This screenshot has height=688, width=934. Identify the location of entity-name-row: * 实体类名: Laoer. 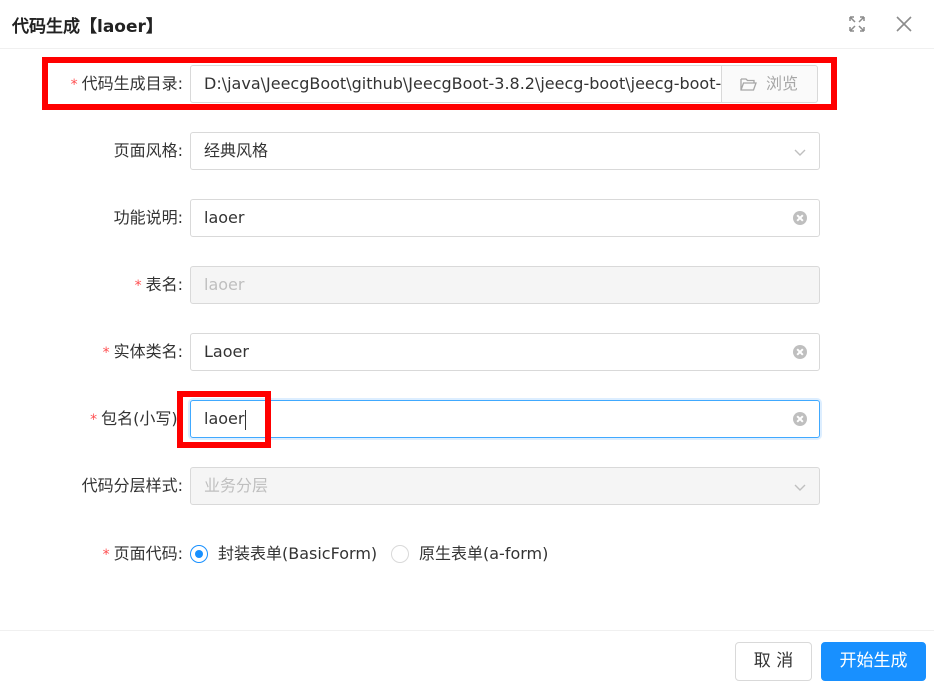
(467, 352).